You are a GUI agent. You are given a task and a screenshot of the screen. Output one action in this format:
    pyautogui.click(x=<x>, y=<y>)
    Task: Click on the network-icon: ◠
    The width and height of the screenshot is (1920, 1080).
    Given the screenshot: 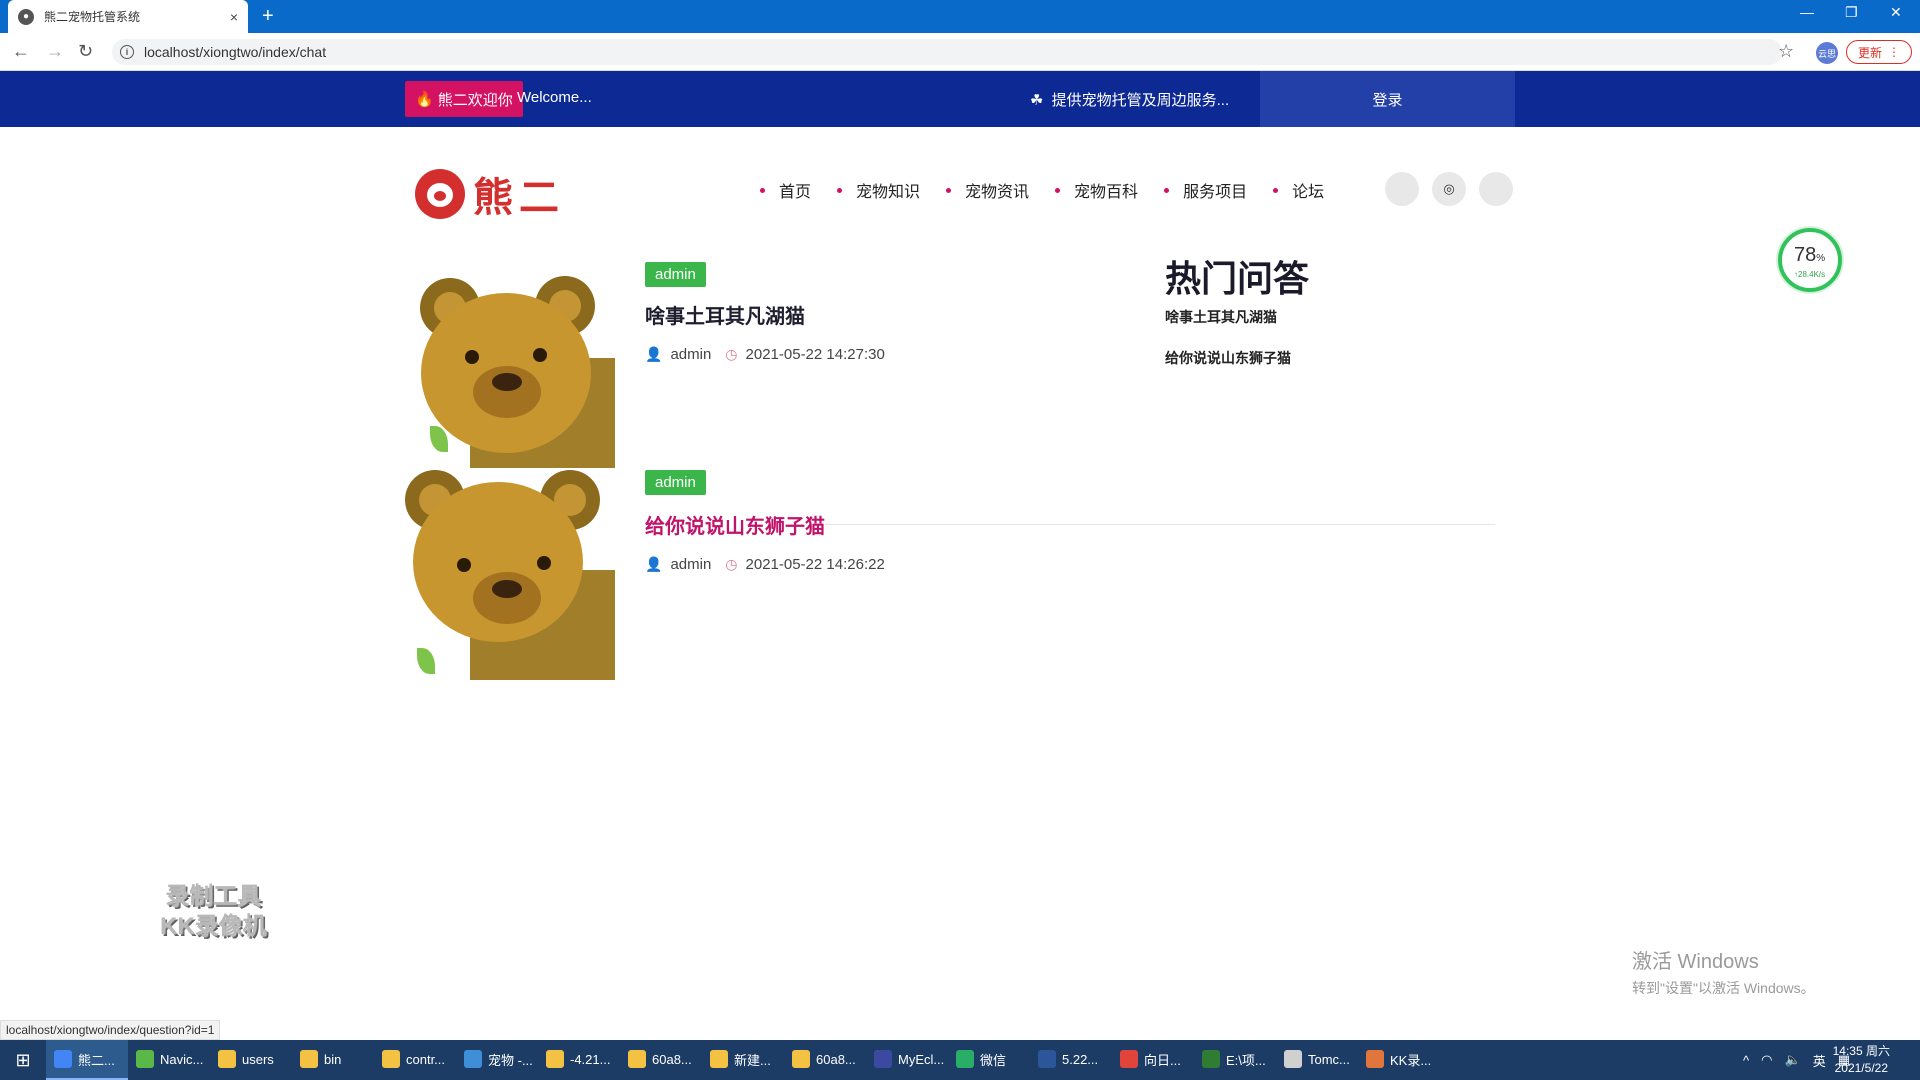 What is the action you would take?
    pyautogui.click(x=1766, y=1060)
    